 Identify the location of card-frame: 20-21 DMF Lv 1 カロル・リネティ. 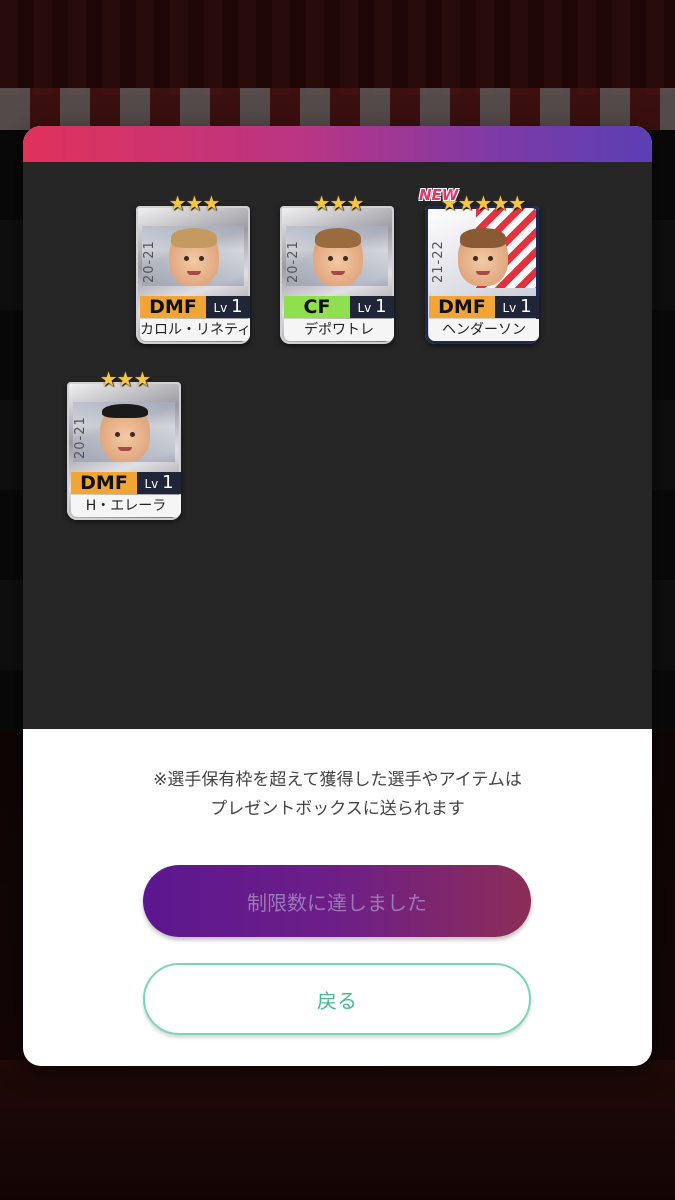
(193, 275).